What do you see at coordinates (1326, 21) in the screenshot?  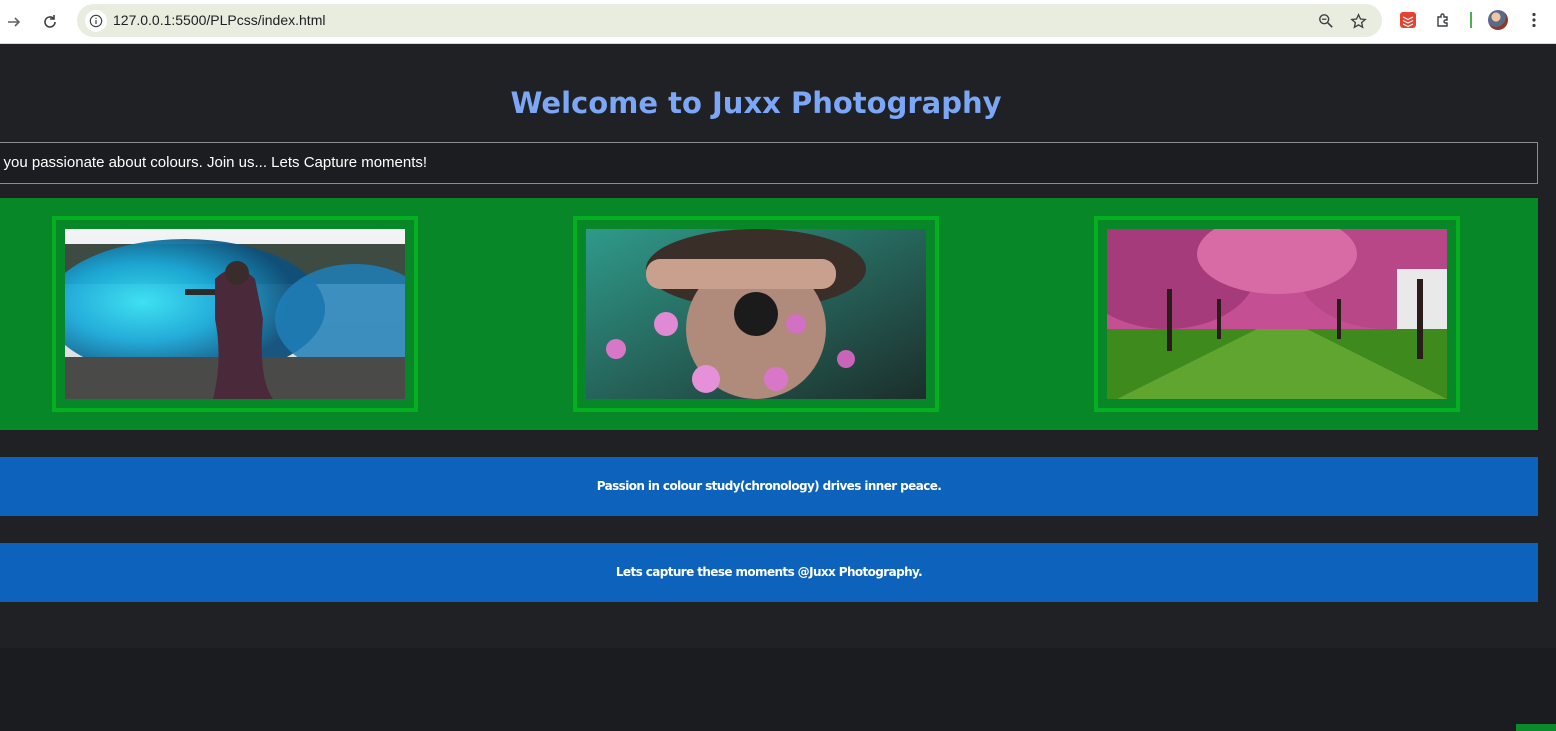 I see `zoom-icon` at bounding box center [1326, 21].